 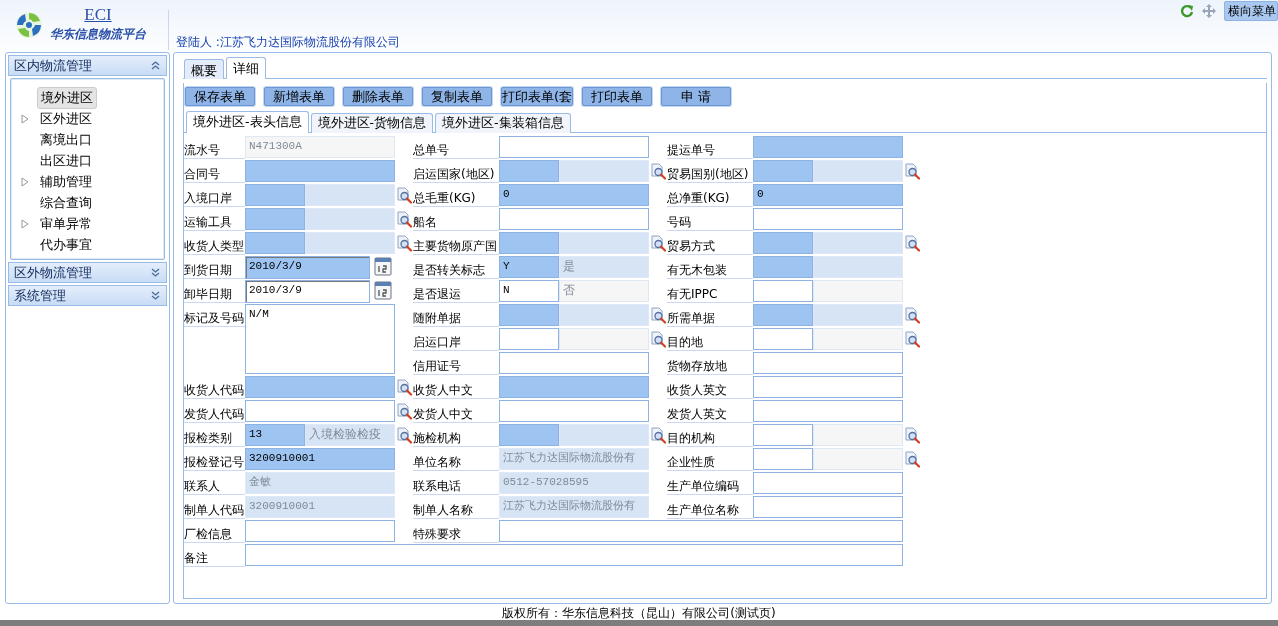 I want to click on toolbar-button: 保存表单, so click(x=220, y=96).